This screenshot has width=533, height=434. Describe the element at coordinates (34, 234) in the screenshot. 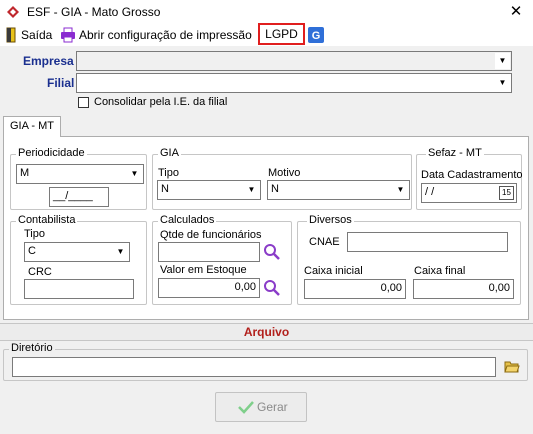

I see `contabilista-tipo-label: Tipo` at that location.